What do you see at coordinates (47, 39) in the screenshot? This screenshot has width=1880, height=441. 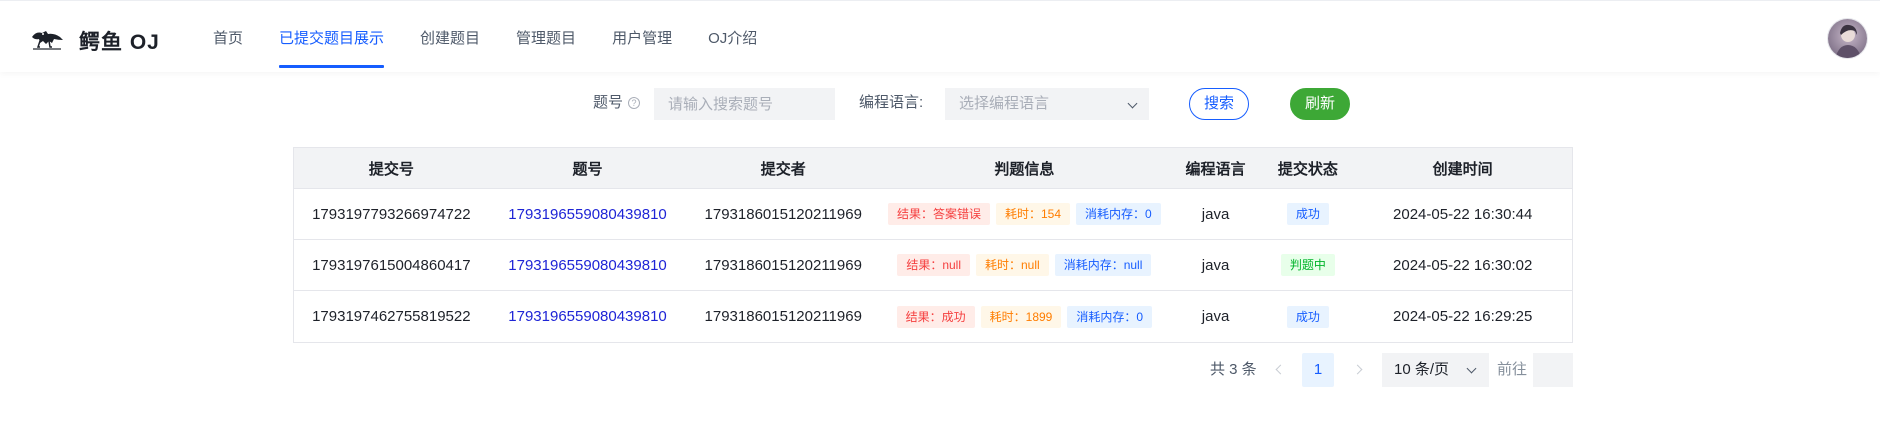 I see `crocodile-logo-icon` at bounding box center [47, 39].